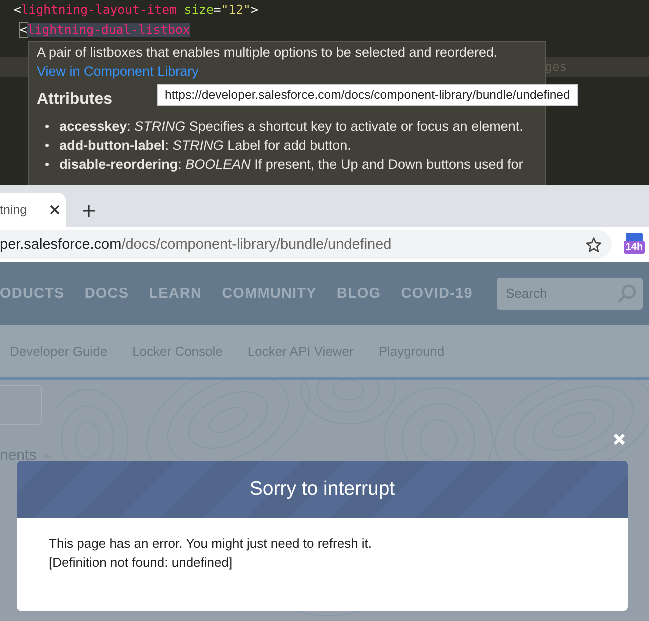 The height and width of the screenshot is (621, 649). Describe the element at coordinates (292, 127) in the screenshot. I see `attribute-text: accesskey: STRING Specifies a shortcut key to activate or focus an element.` at that location.